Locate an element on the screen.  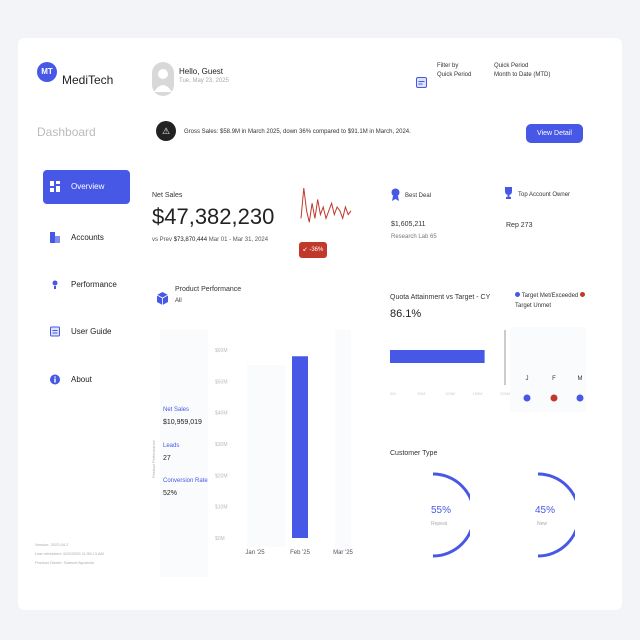
legend-met: Target Met/Exceeded is located at coordinates (550, 297).